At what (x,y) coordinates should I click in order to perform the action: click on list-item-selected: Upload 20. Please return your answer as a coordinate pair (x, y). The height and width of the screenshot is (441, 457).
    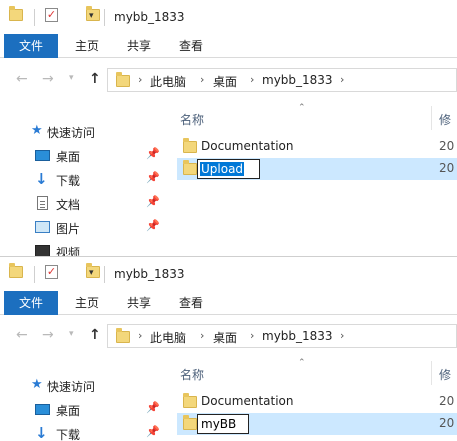
    Looking at the image, I should click on (317, 169).